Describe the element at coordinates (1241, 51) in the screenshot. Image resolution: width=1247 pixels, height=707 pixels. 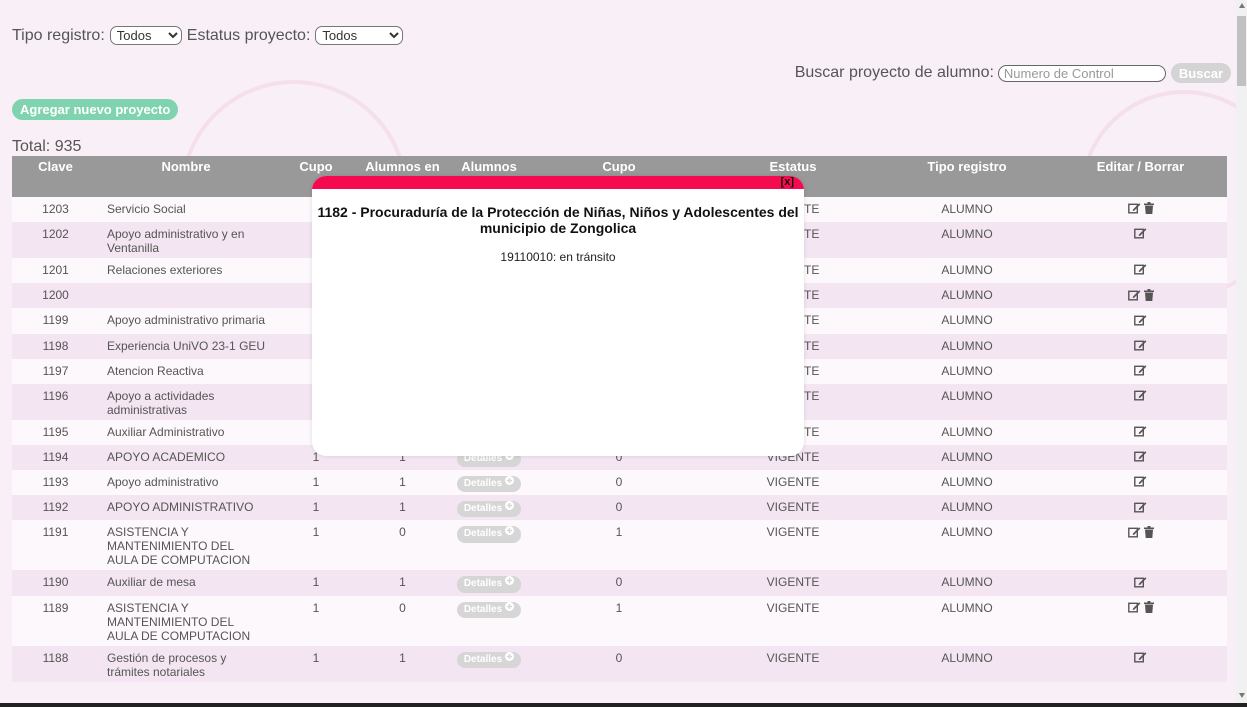
I see `scrollbar-thumb` at that location.